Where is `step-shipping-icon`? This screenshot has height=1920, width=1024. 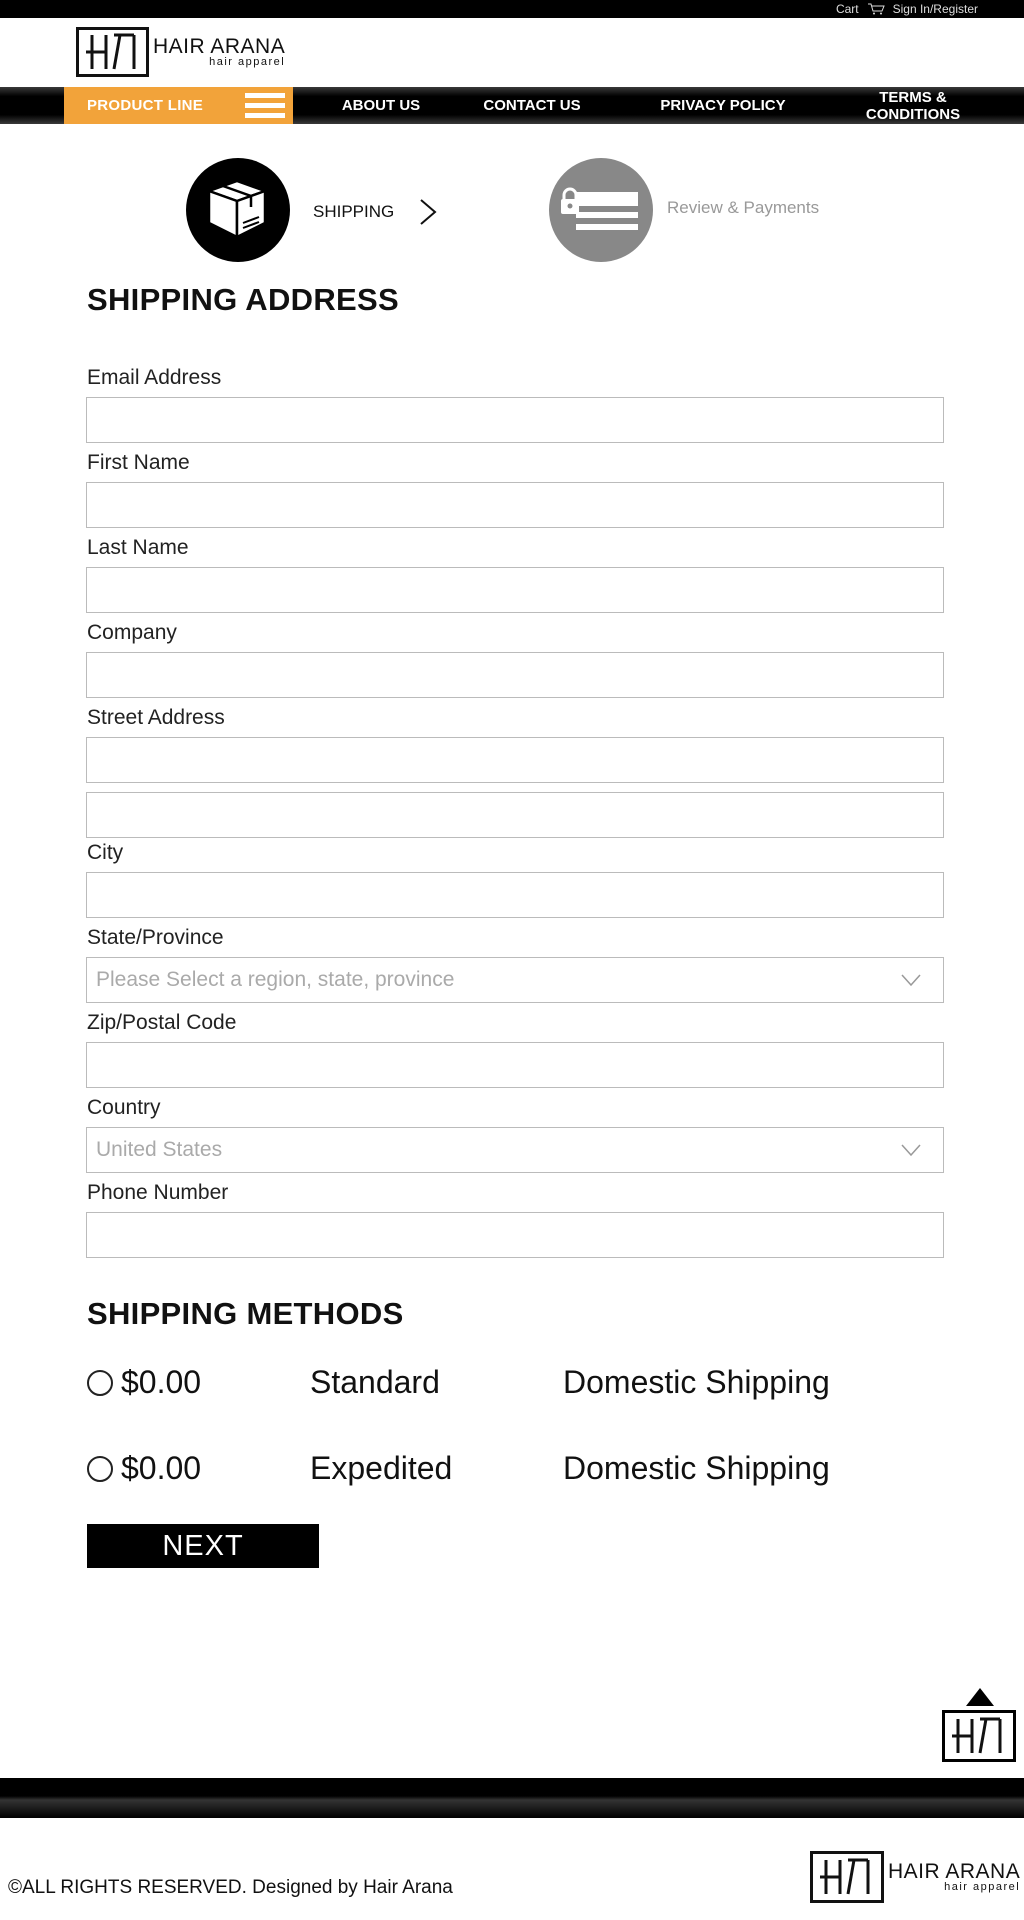
step-shipping-icon is located at coordinates (238, 210).